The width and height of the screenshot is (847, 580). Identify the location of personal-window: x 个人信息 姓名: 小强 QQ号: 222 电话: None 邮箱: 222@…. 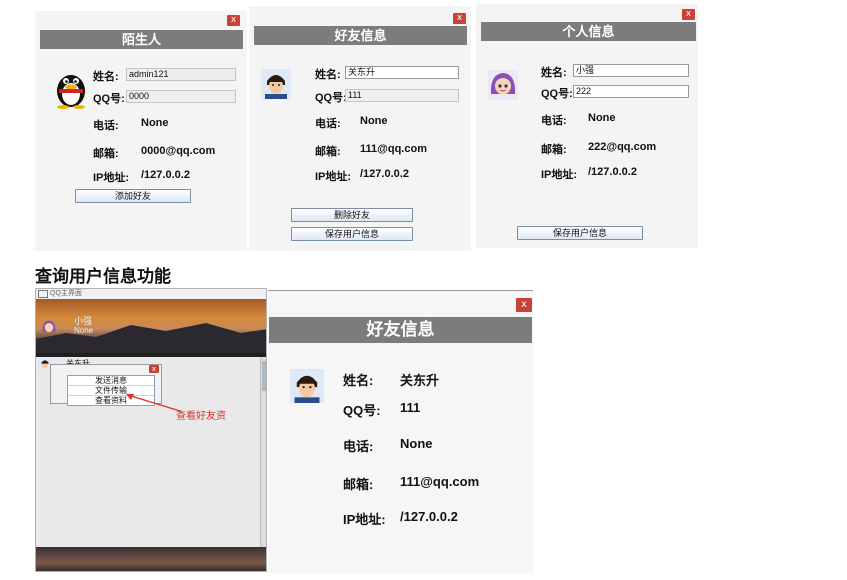
(587, 126).